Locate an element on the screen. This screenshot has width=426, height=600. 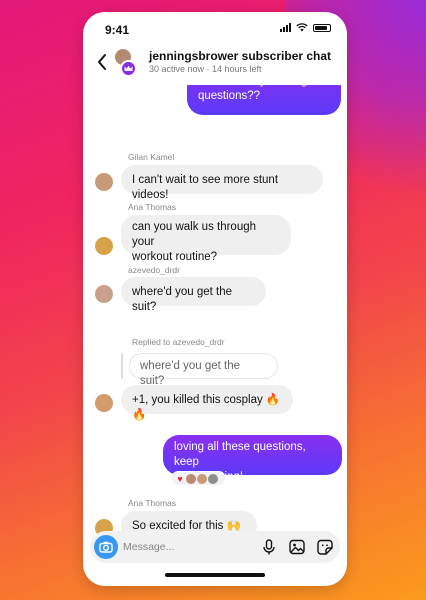
camera-button is located at coordinates (106, 547).